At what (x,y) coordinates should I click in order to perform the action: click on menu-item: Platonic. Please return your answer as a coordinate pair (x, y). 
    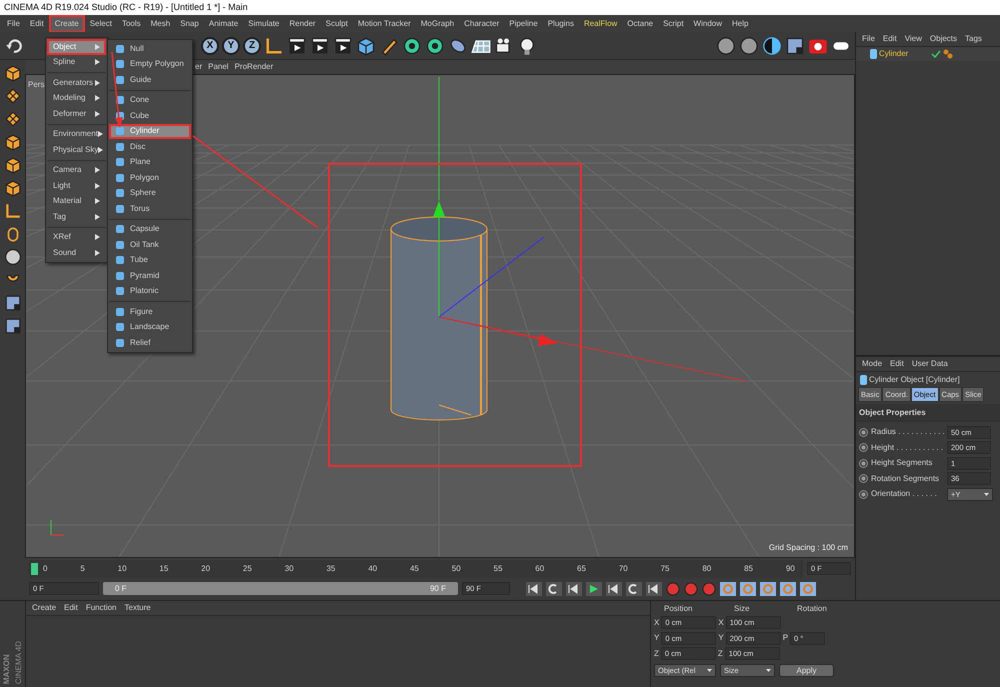
    Looking at the image, I should click on (150, 291).